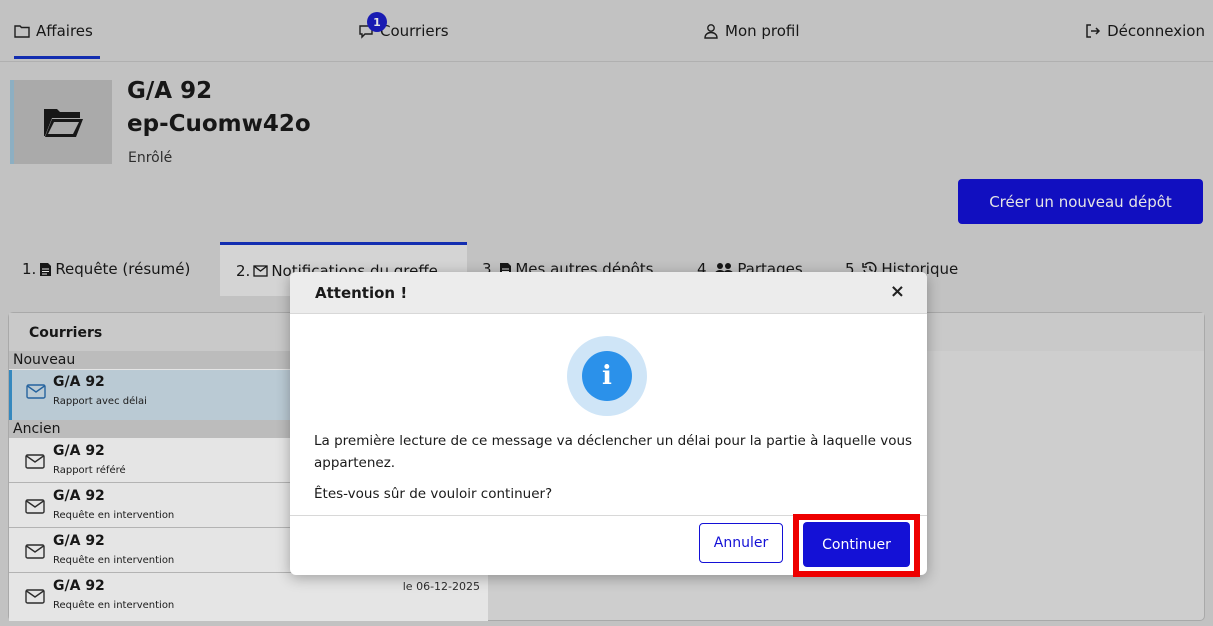  I want to click on continue-button: Continuer, so click(856, 544).